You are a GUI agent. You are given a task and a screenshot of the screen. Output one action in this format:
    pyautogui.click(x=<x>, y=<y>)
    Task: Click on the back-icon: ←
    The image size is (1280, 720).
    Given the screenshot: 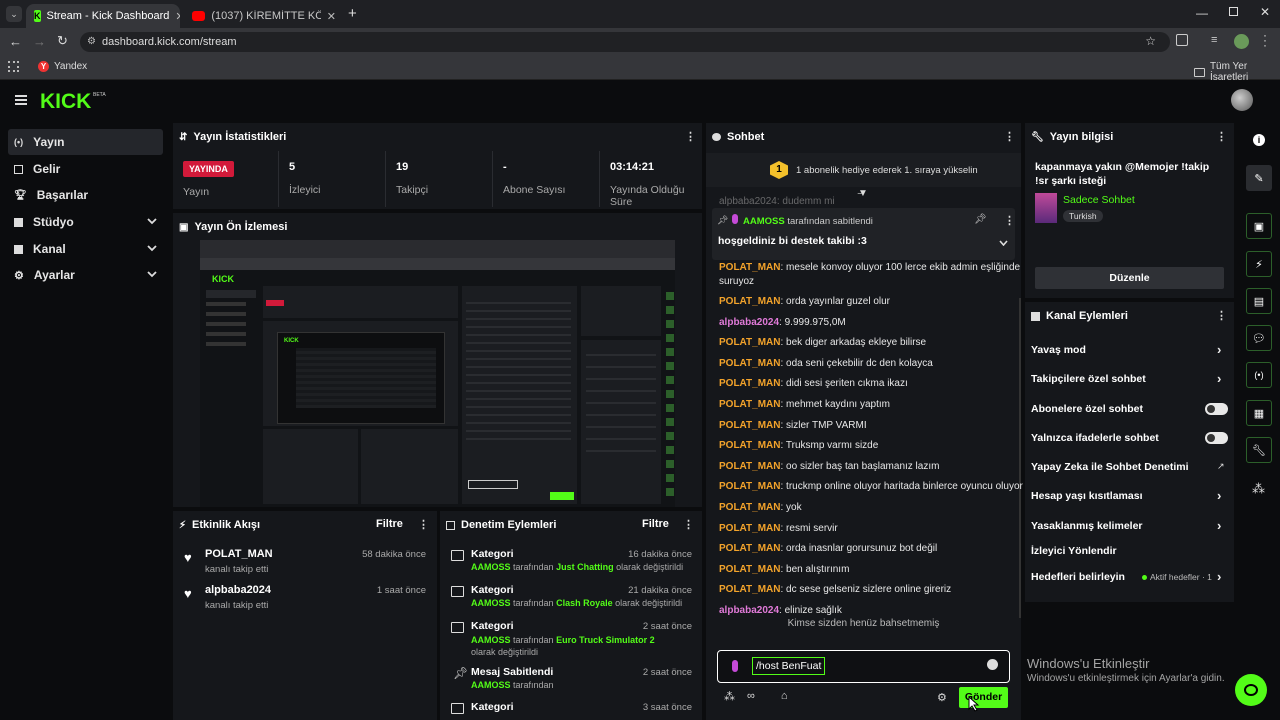 What is the action you would take?
    pyautogui.click(x=15, y=41)
    